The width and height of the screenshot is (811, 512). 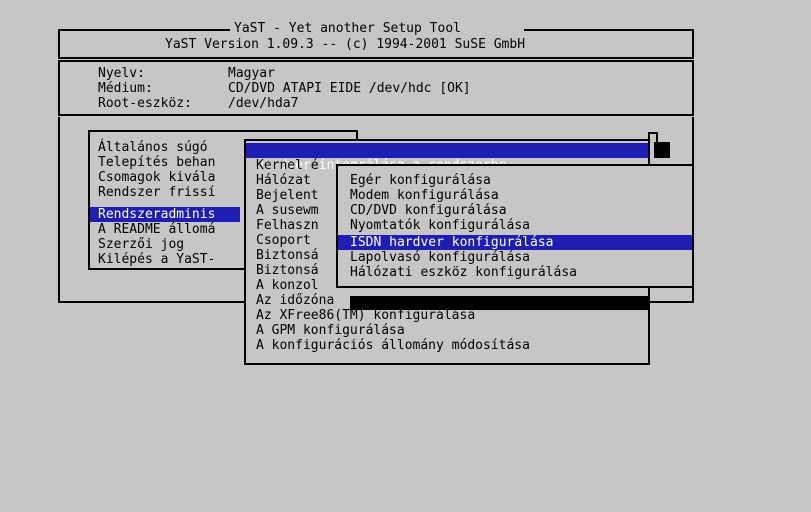 What do you see at coordinates (424, 195) in the screenshot?
I see `hardware-item: Modem konfigurálása` at bounding box center [424, 195].